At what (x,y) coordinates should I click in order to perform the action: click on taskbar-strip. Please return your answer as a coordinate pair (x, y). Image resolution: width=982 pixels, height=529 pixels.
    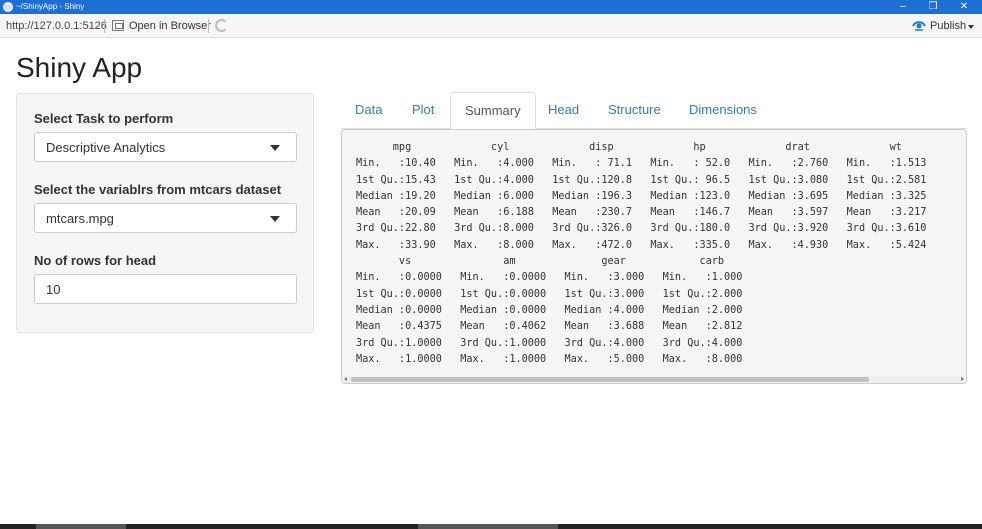
    Looking at the image, I should click on (491, 526).